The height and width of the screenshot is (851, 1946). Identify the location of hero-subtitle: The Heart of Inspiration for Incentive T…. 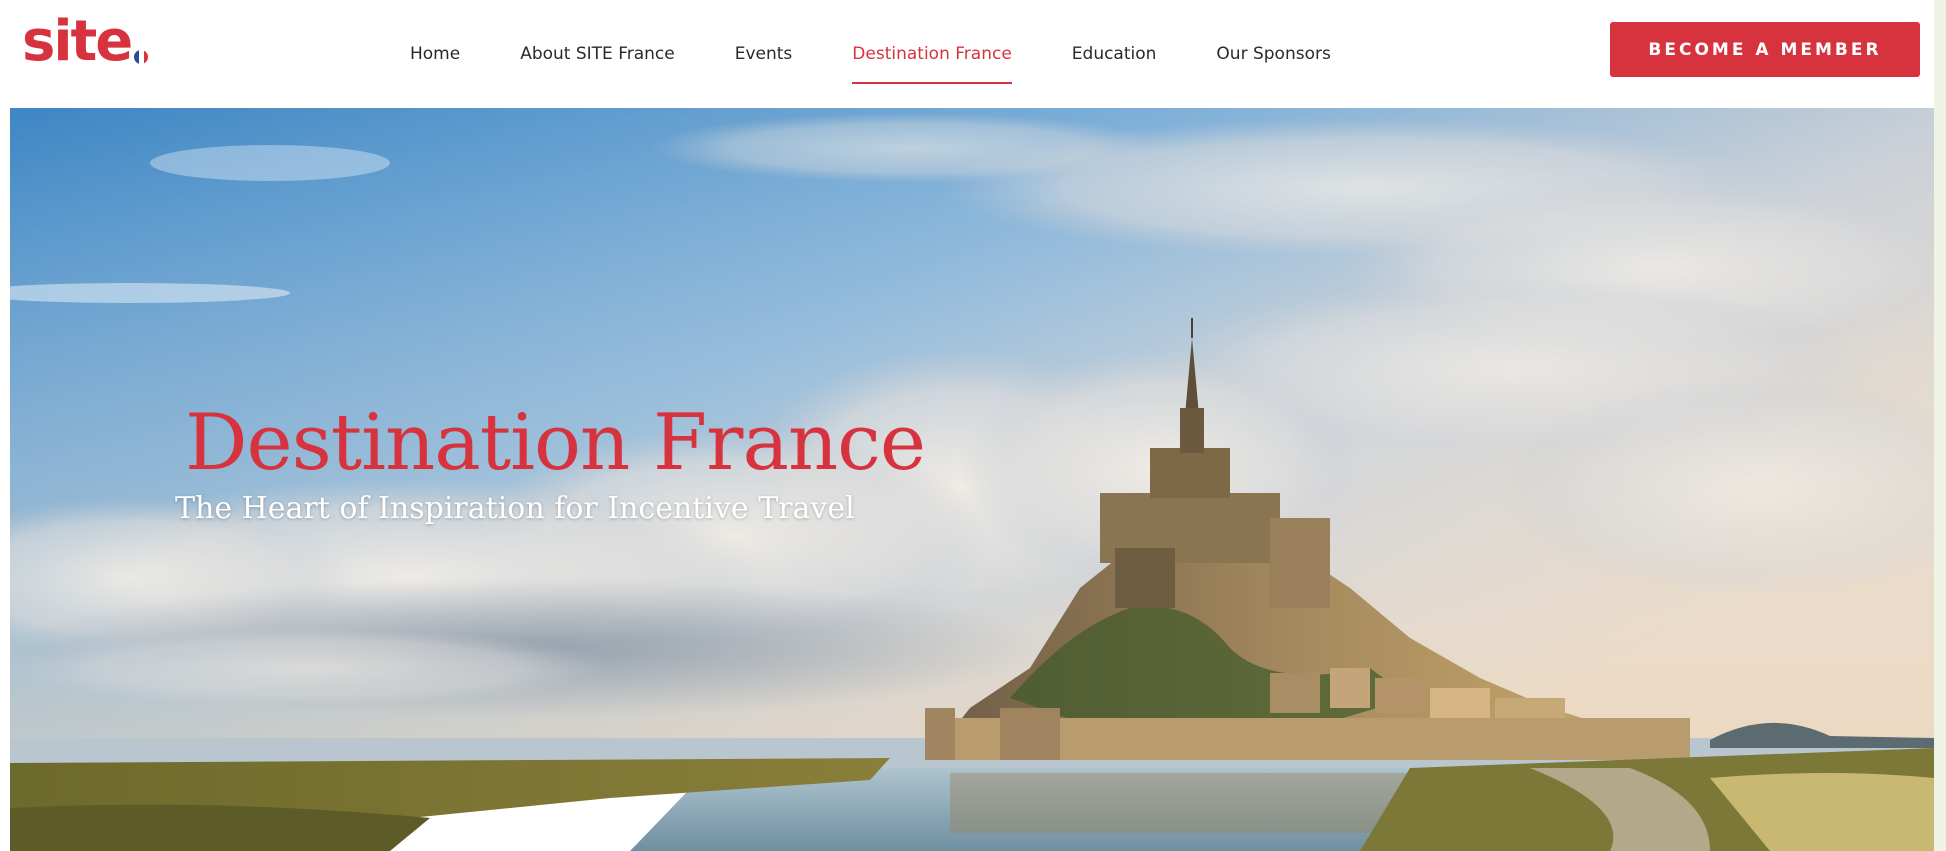
(515, 508).